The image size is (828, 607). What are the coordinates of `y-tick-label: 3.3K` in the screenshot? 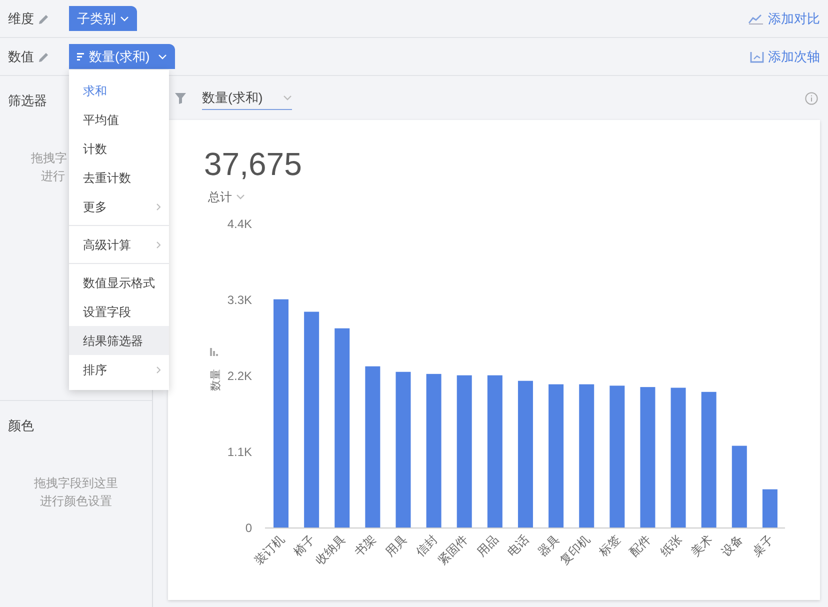 It's located at (239, 300).